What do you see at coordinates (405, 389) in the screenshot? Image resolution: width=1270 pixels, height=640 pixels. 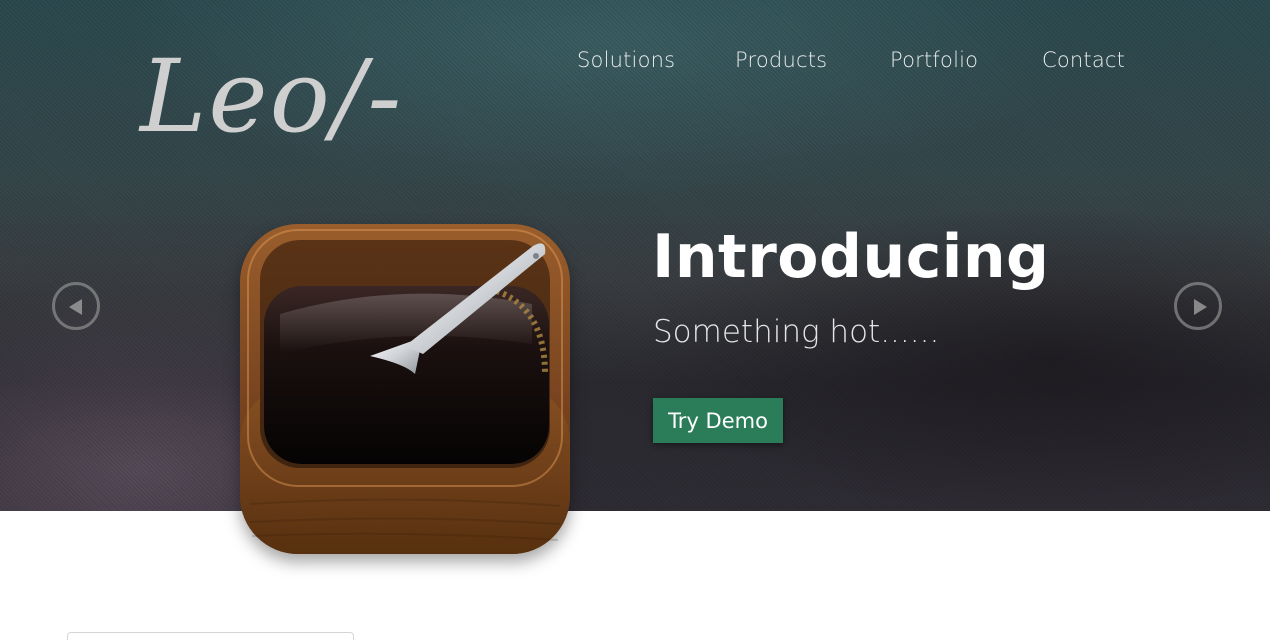 I see `coffee-app-icon` at bounding box center [405, 389].